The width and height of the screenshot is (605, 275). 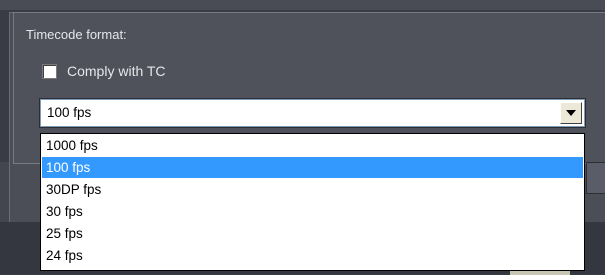 What do you see at coordinates (312, 233) in the screenshot?
I see `dropdown-option: 25 fps` at bounding box center [312, 233].